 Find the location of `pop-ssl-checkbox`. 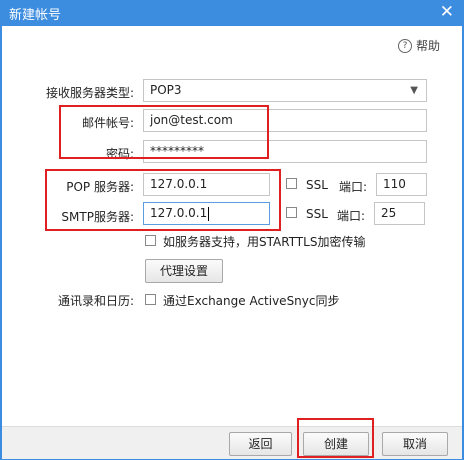

pop-ssl-checkbox is located at coordinates (291, 183).